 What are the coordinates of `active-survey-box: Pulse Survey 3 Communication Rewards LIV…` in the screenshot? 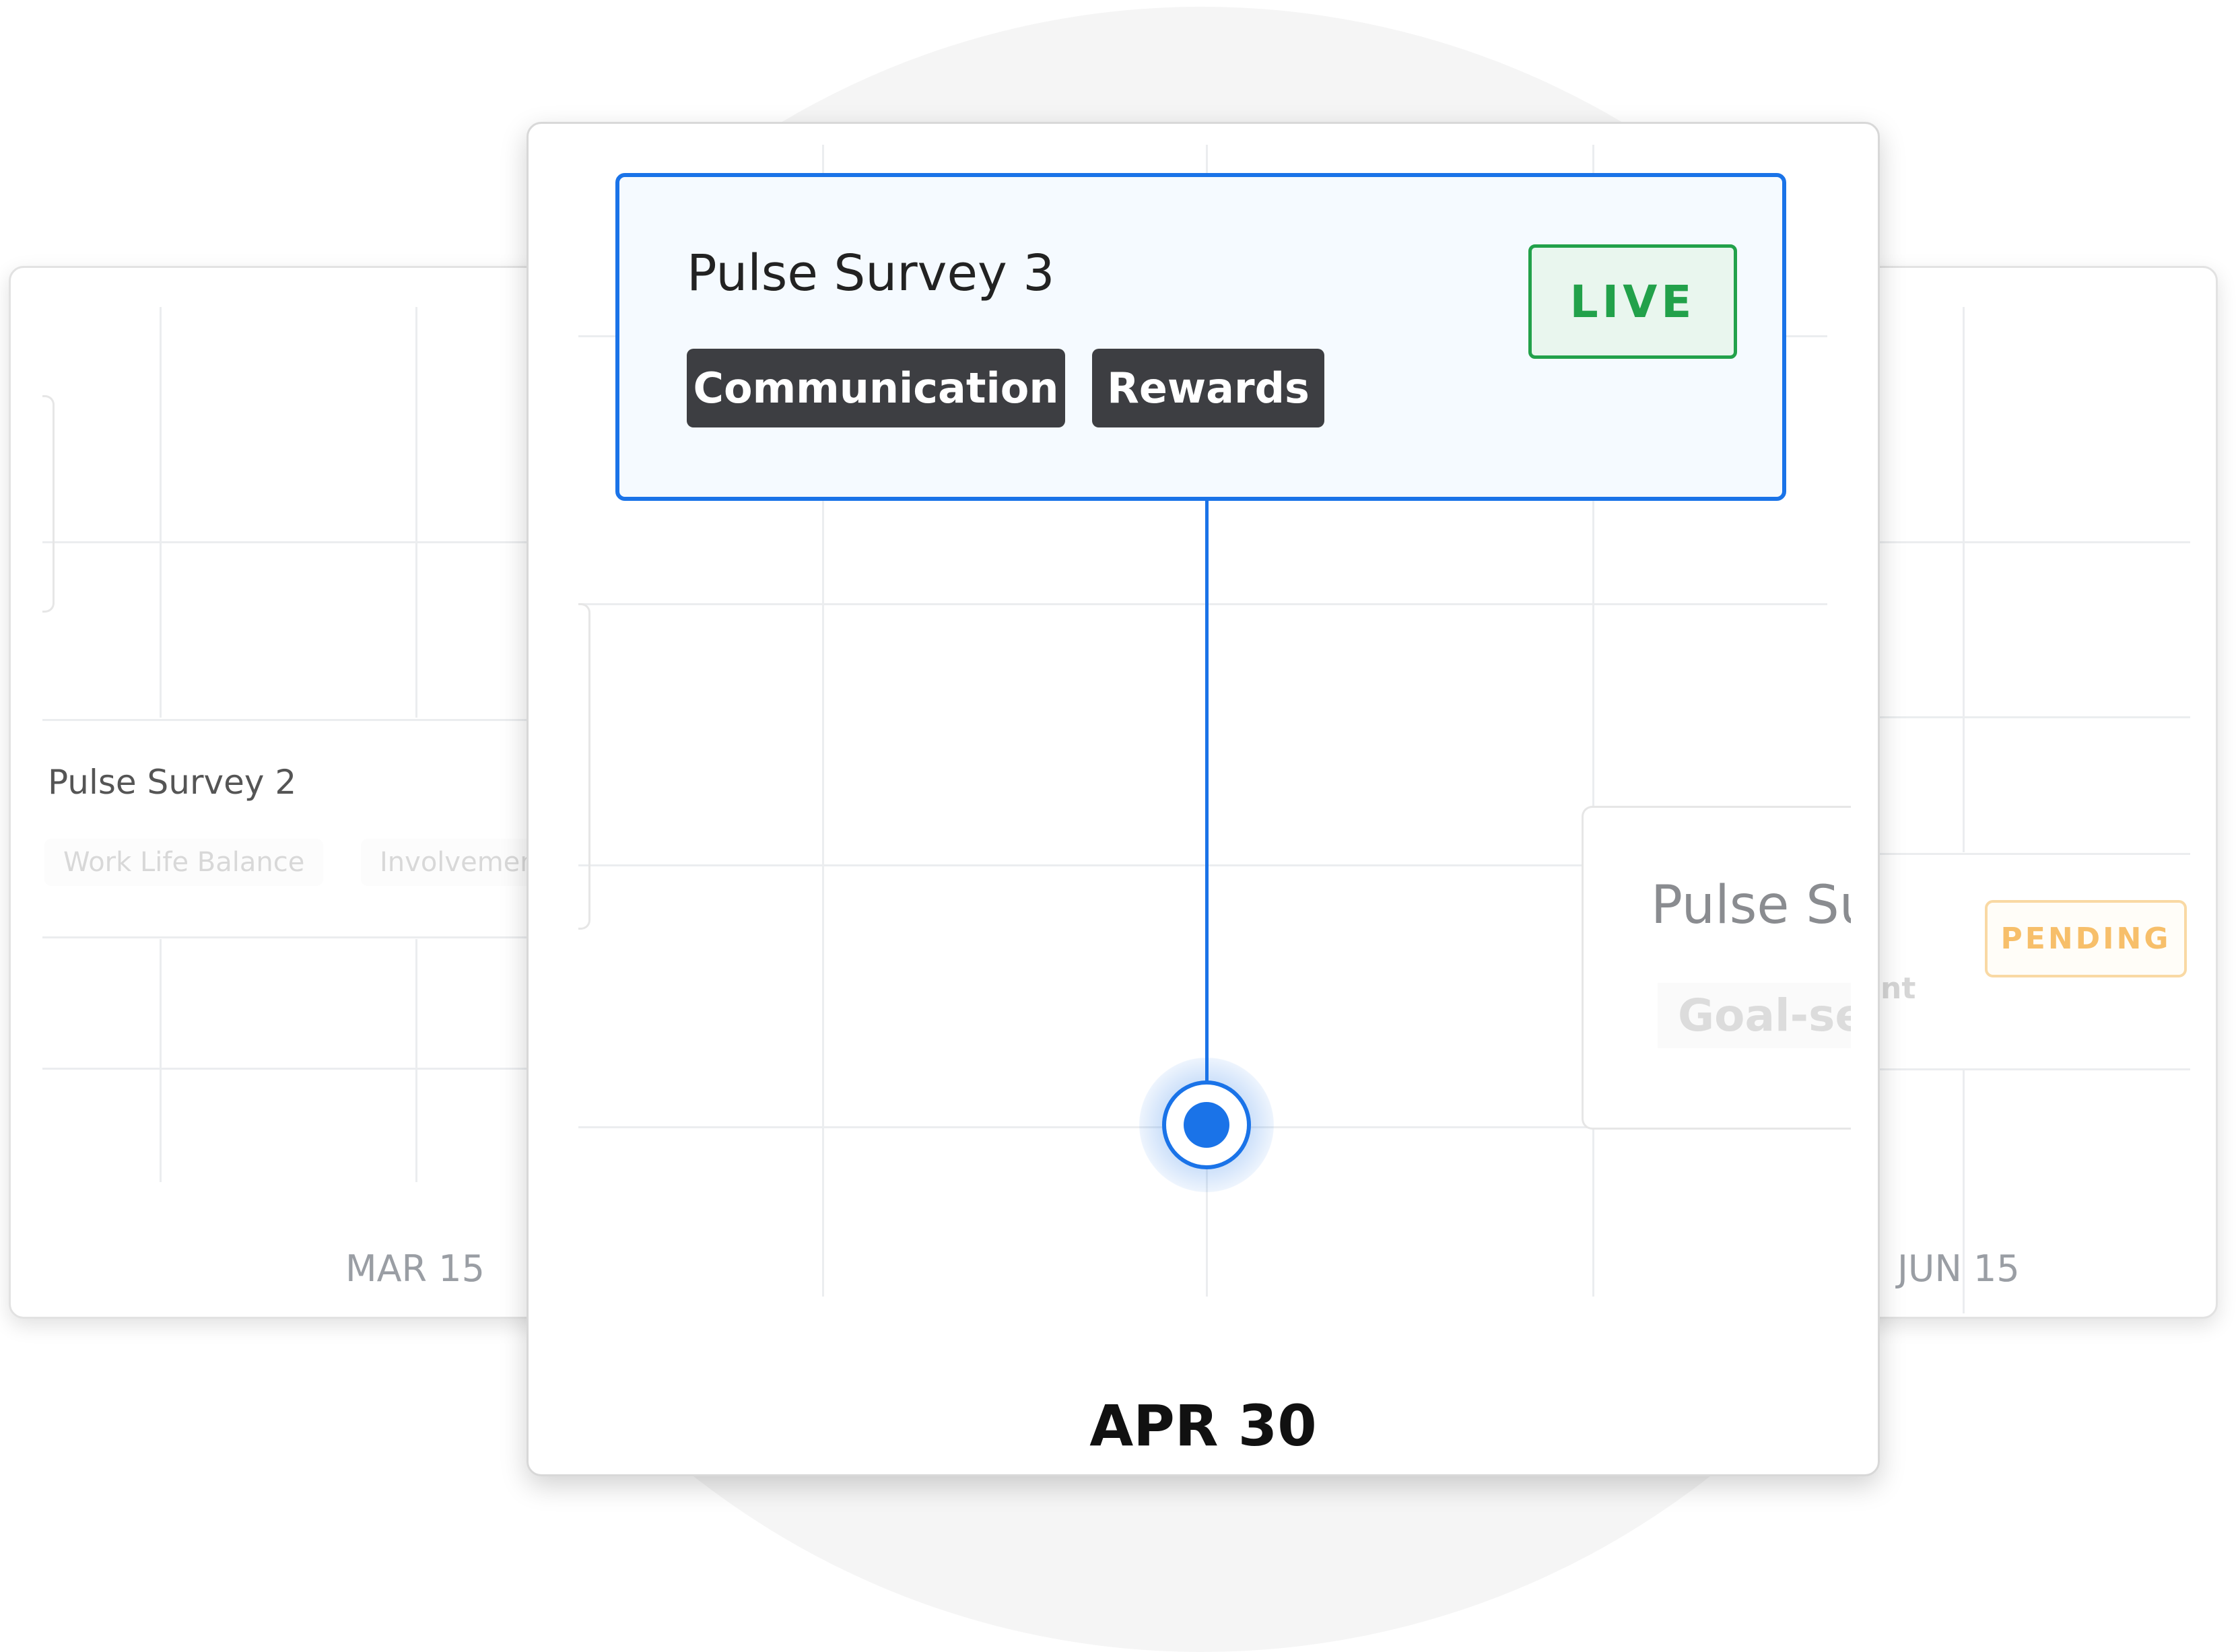 It's located at (1200, 337).